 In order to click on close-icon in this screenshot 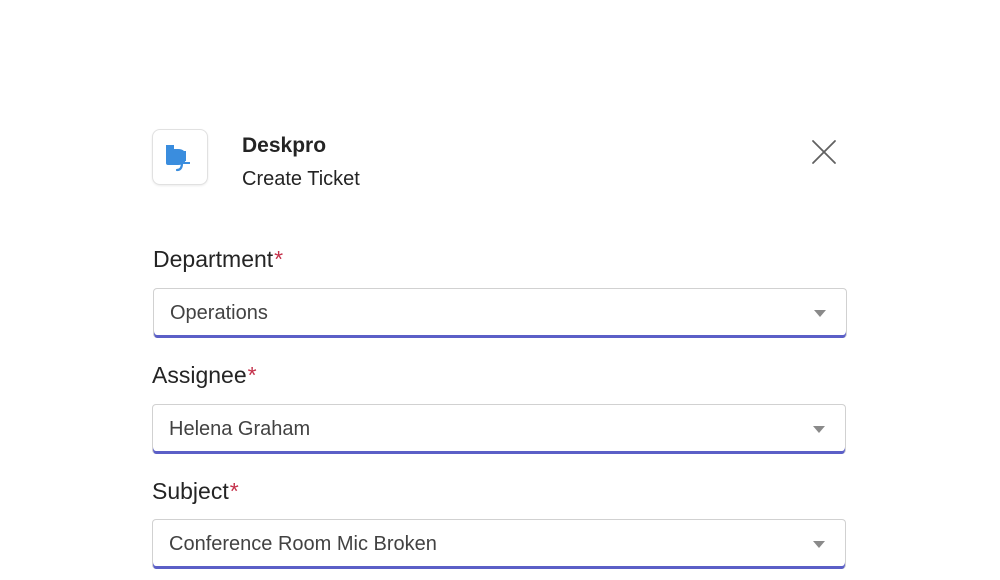, I will do `click(824, 152)`.